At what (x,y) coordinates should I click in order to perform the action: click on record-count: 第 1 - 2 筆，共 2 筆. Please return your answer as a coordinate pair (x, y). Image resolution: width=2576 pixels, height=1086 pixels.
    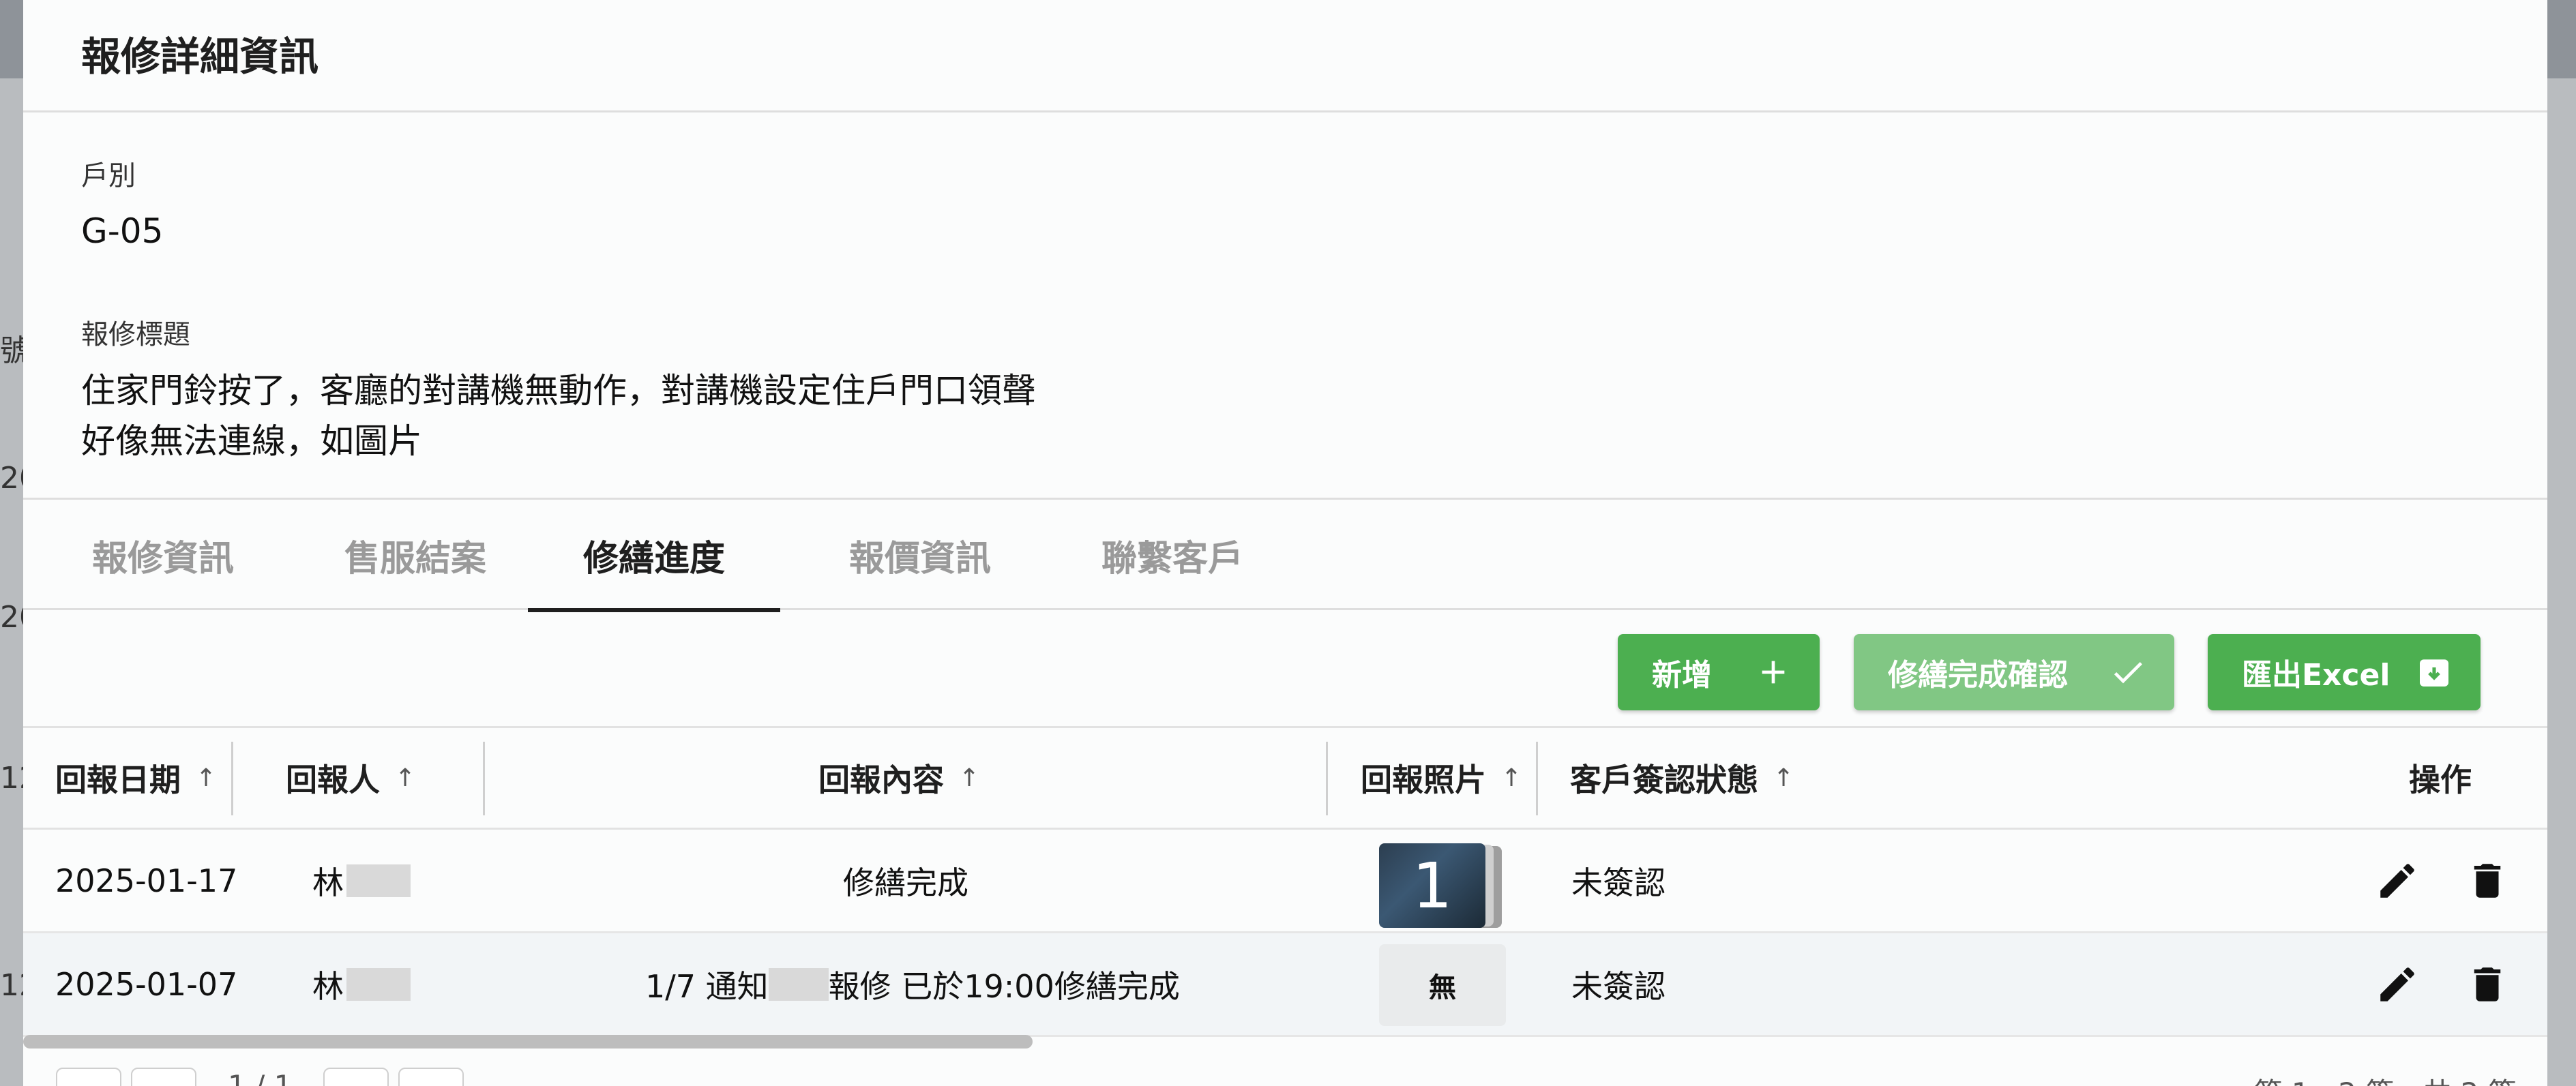
    Looking at the image, I should click on (2385, 1078).